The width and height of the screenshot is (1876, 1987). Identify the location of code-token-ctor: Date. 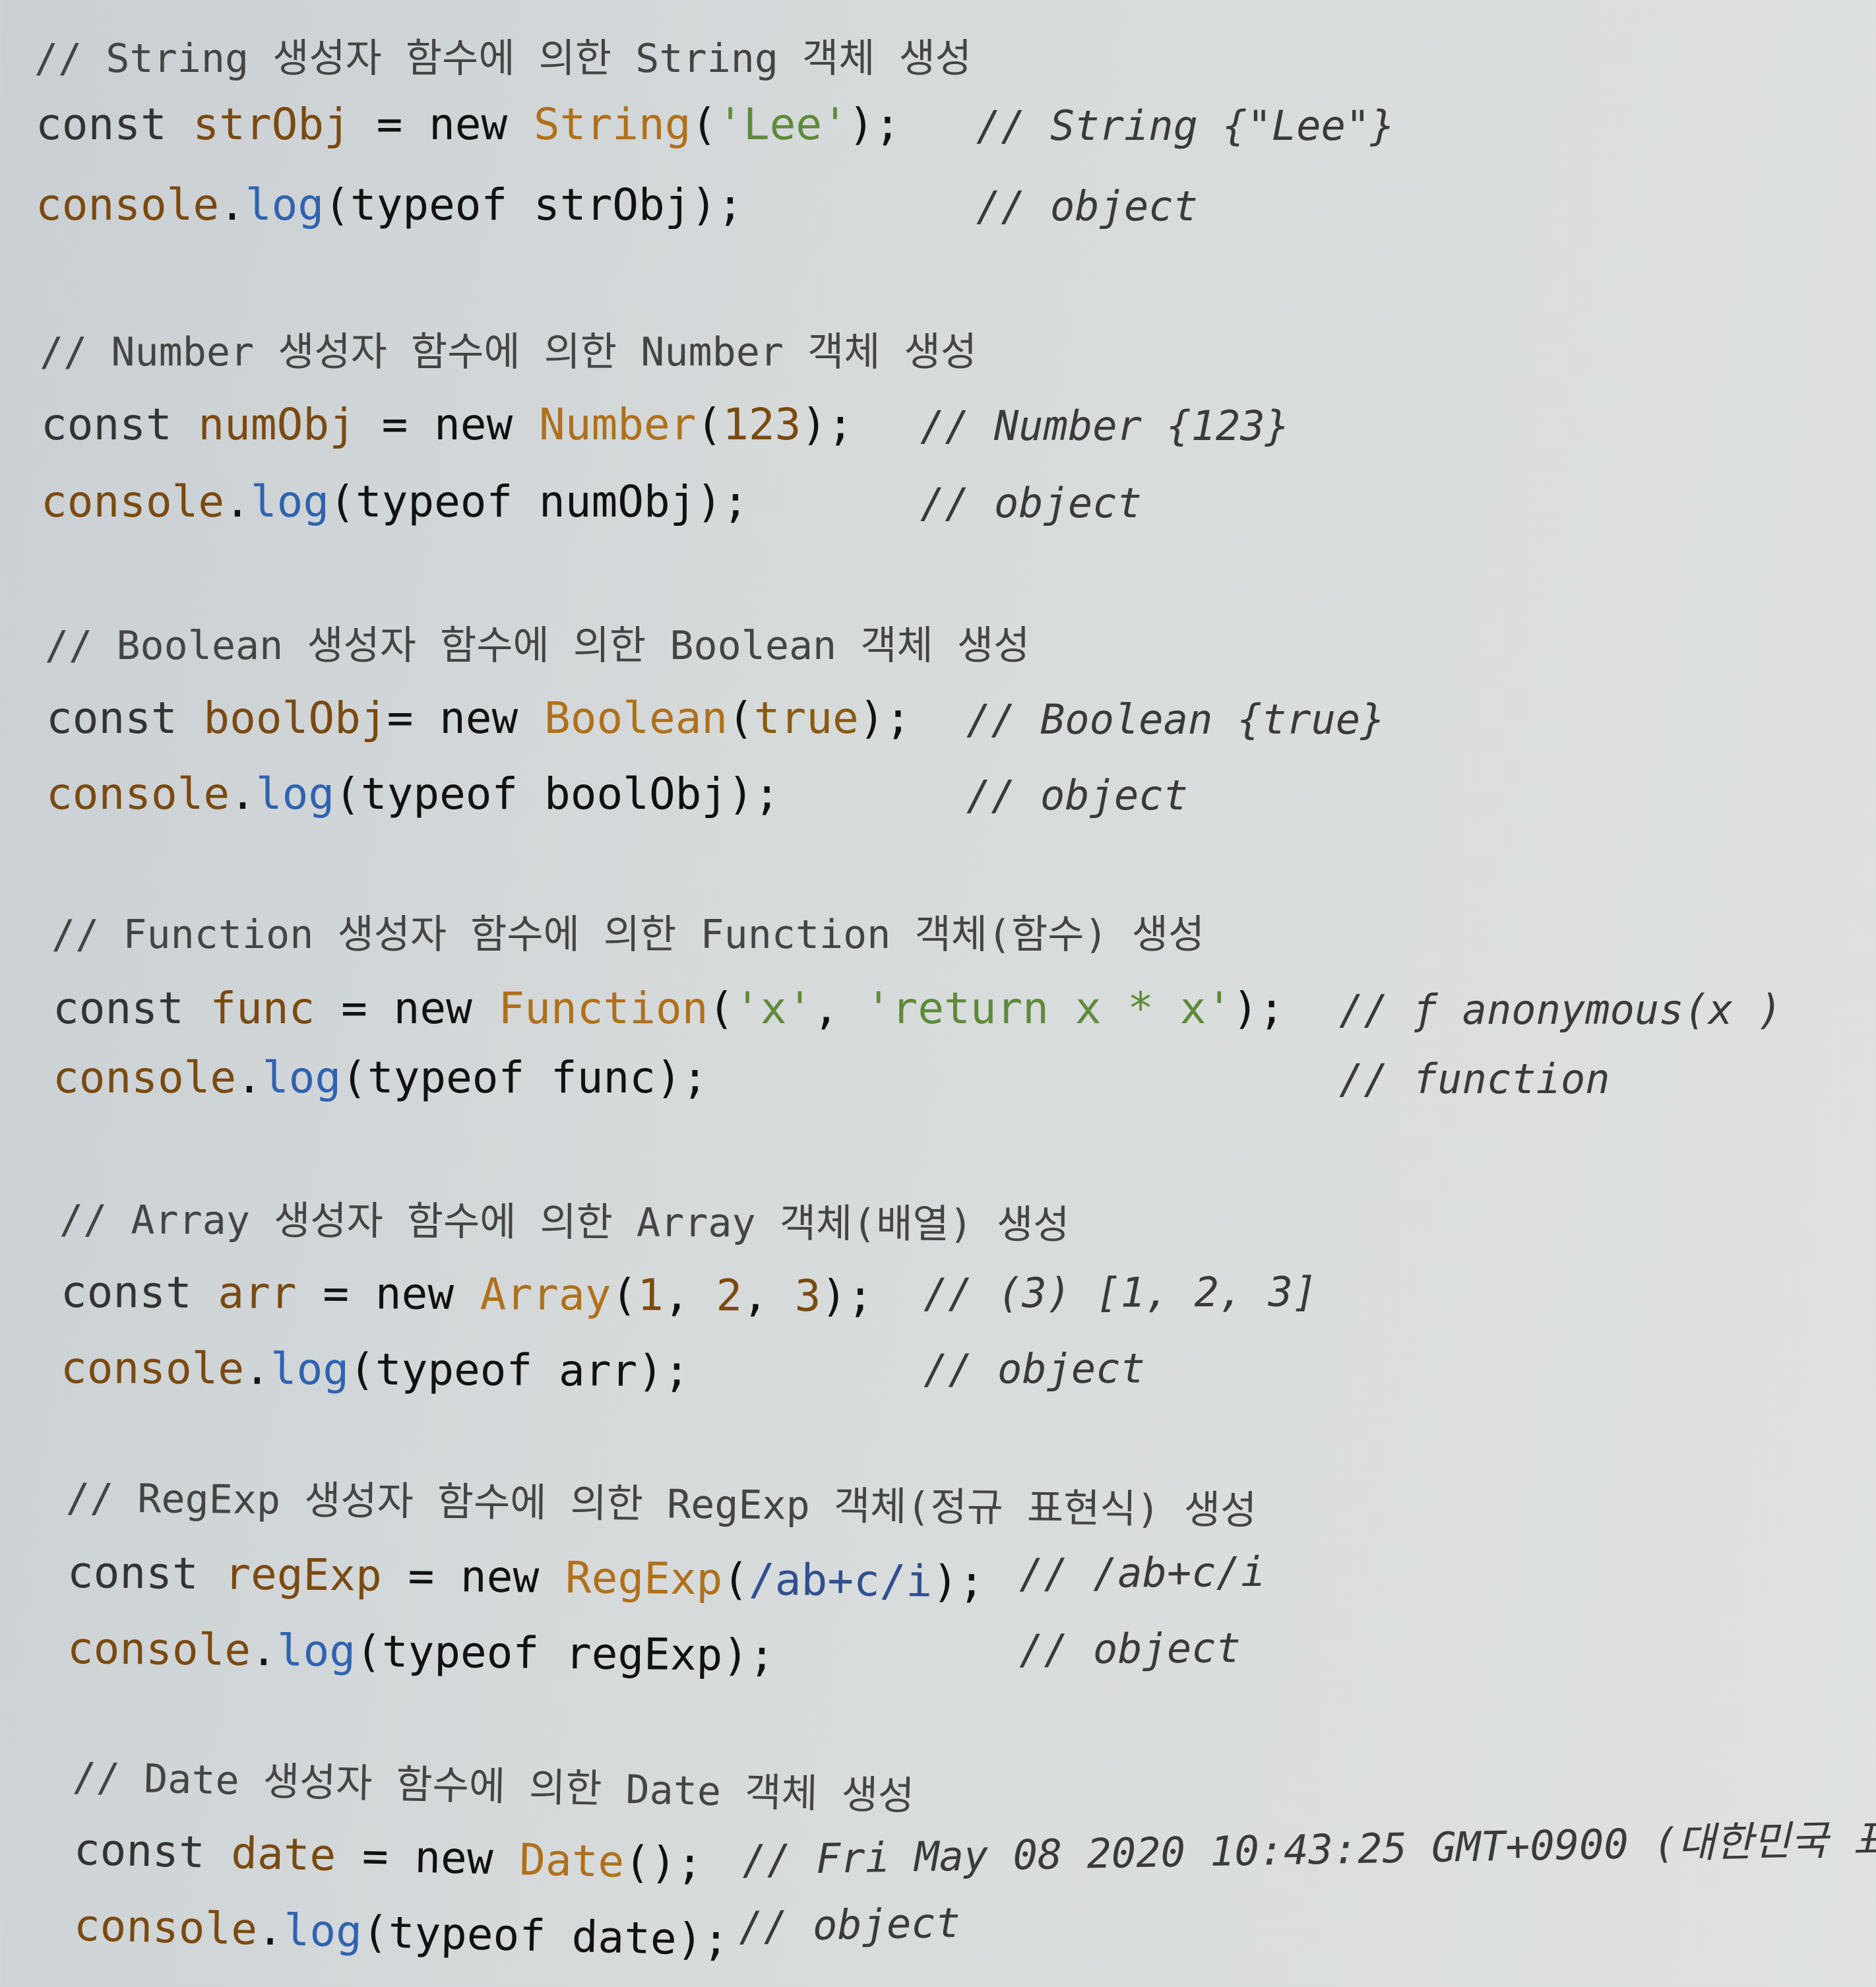
(571, 1860).